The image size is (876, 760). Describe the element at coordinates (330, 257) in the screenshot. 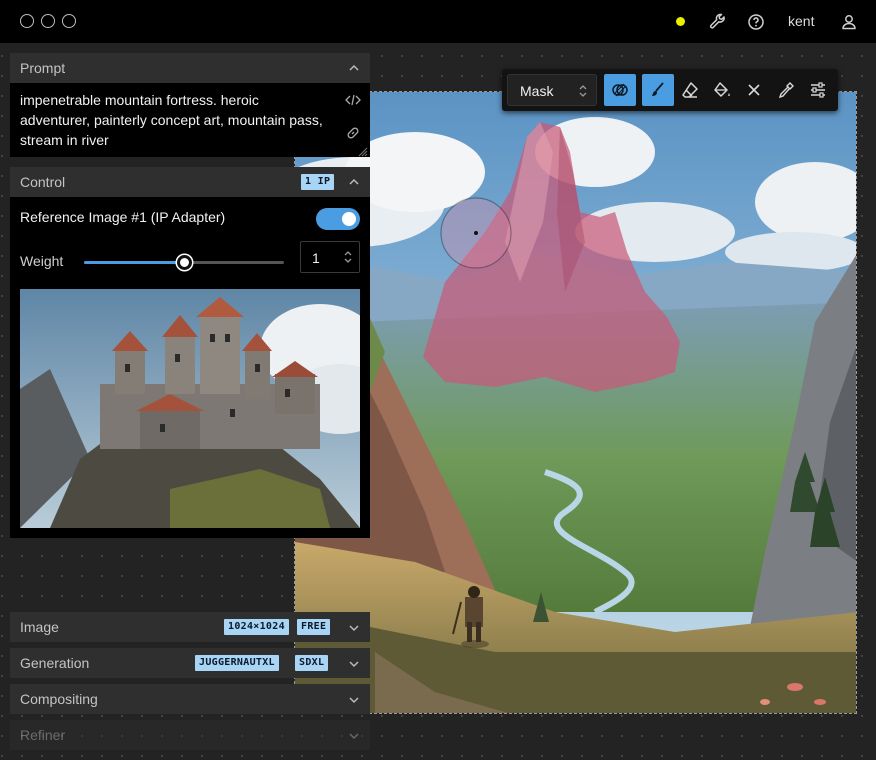

I see `weight-stepper: 1` at that location.